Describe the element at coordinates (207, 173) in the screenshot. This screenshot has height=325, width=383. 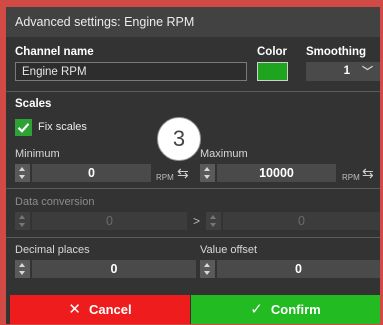
I see `maximum-spin-buttons` at that location.